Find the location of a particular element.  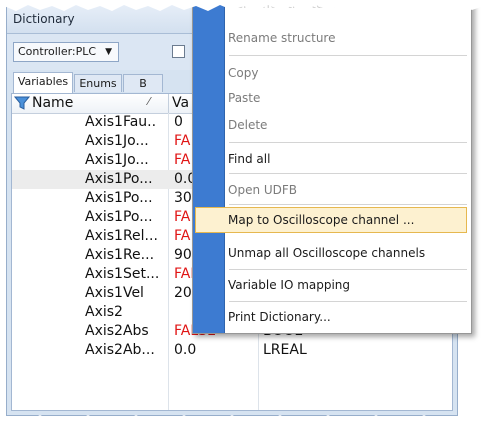

menu-item-open-udfb: Open UDFB is located at coordinates (262, 190).